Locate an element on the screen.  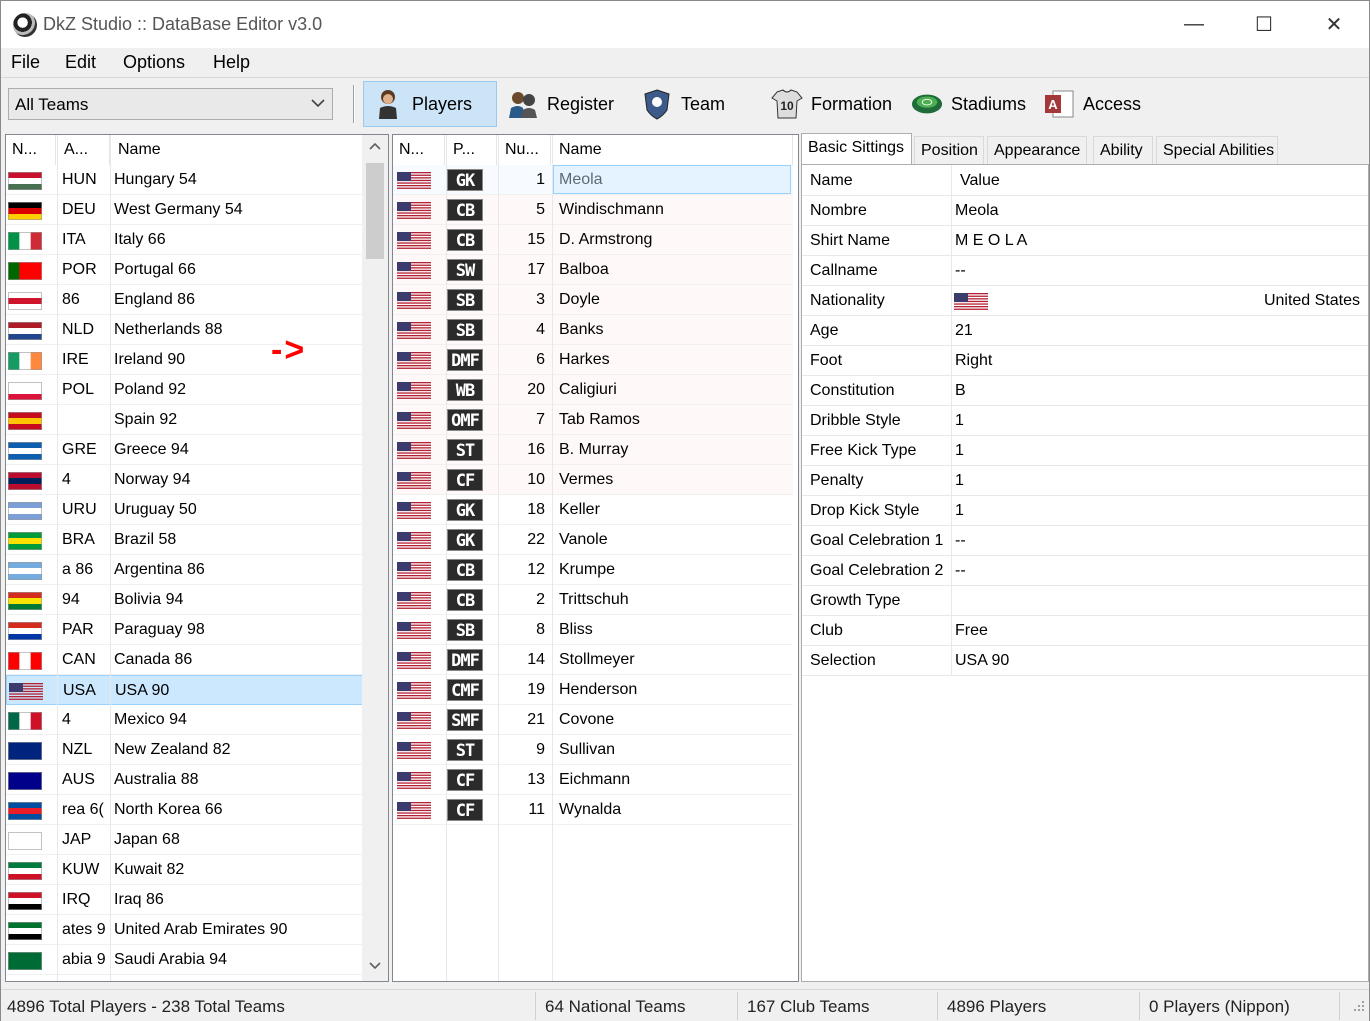
property-value: Free is located at coordinates (1155, 631).